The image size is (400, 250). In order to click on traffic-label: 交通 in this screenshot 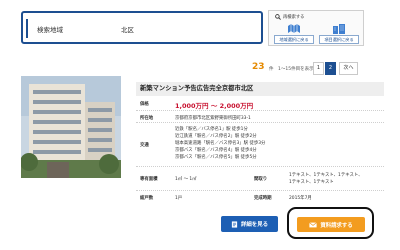, I will do `click(144, 145)`.